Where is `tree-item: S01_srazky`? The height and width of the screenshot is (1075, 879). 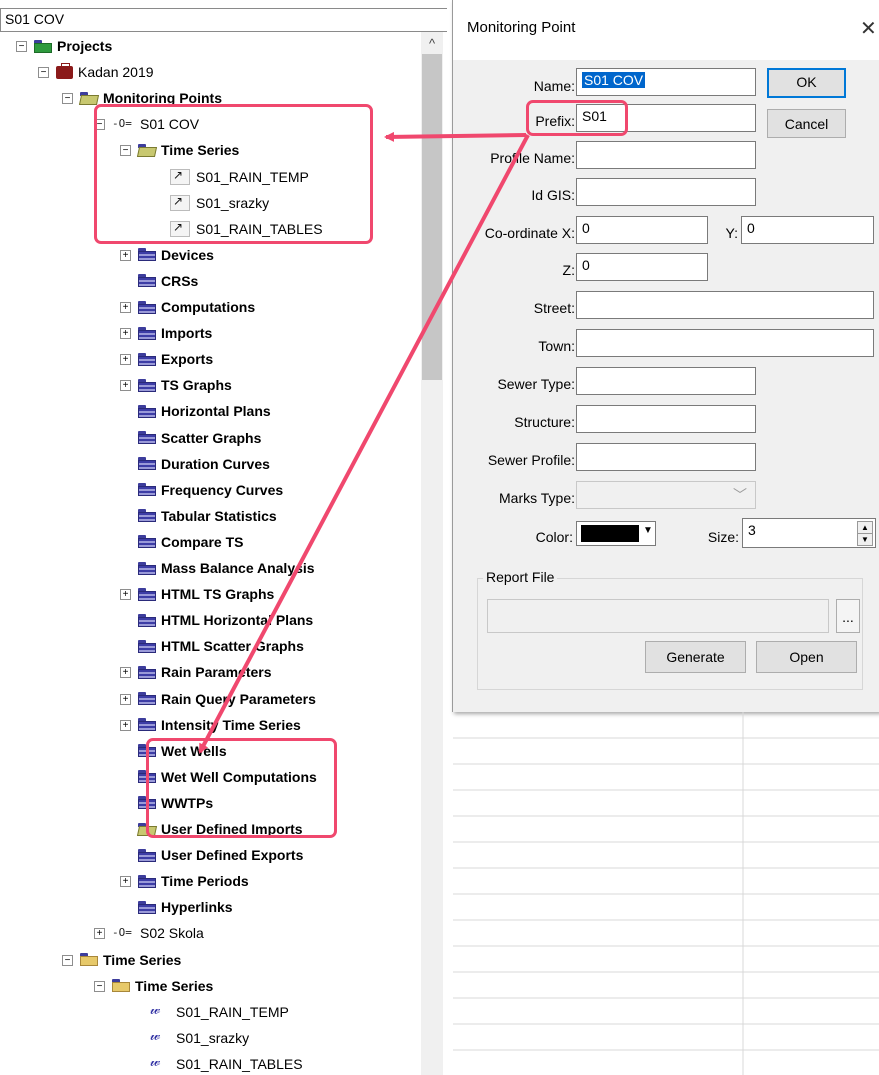
tree-item: S01_srazky is located at coordinates (199, 1038).